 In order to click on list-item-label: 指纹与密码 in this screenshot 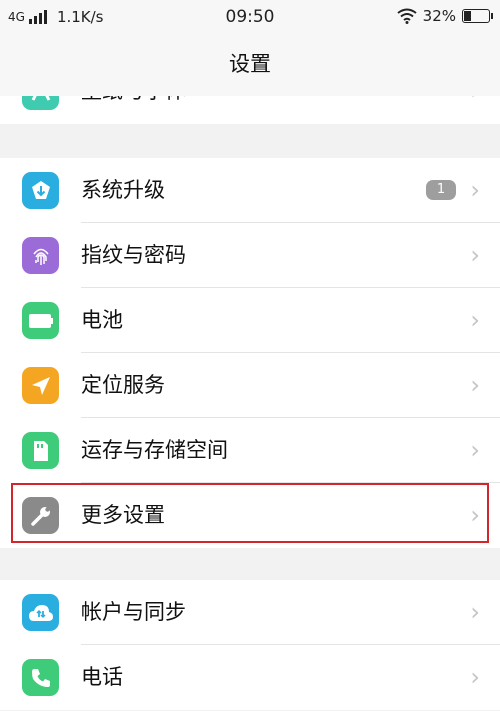, I will do `click(133, 255)`.